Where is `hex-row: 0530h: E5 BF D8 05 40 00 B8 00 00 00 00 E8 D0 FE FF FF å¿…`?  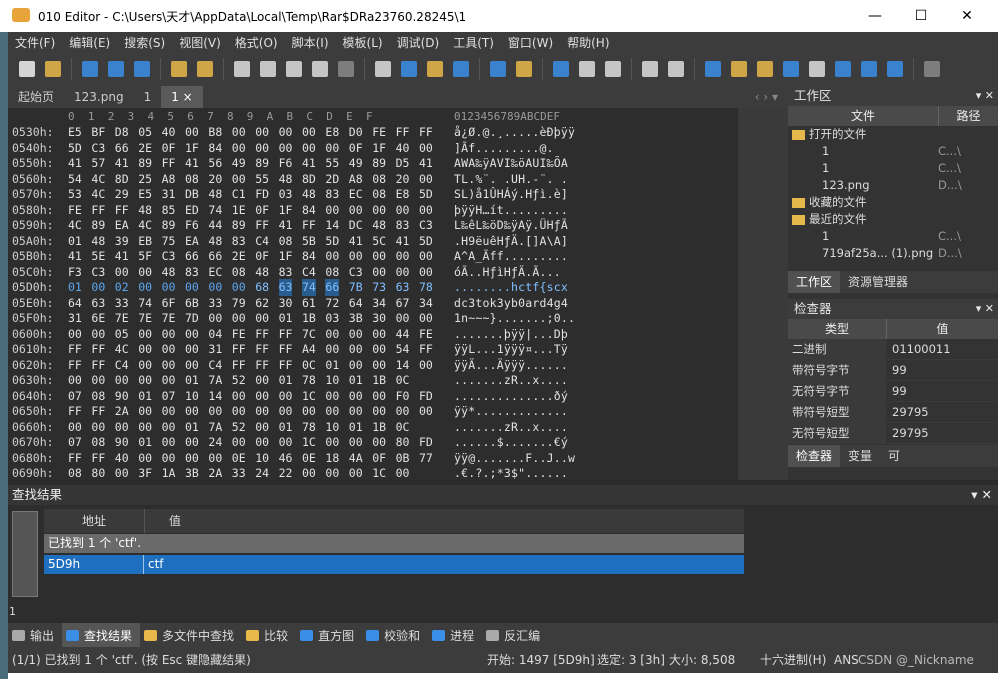 hex-row: 0530h: E5 BF D8 05 40 00 B8 00 00 00 00 E8 D0 FE FF FF å¿… is located at coordinates (373, 132).